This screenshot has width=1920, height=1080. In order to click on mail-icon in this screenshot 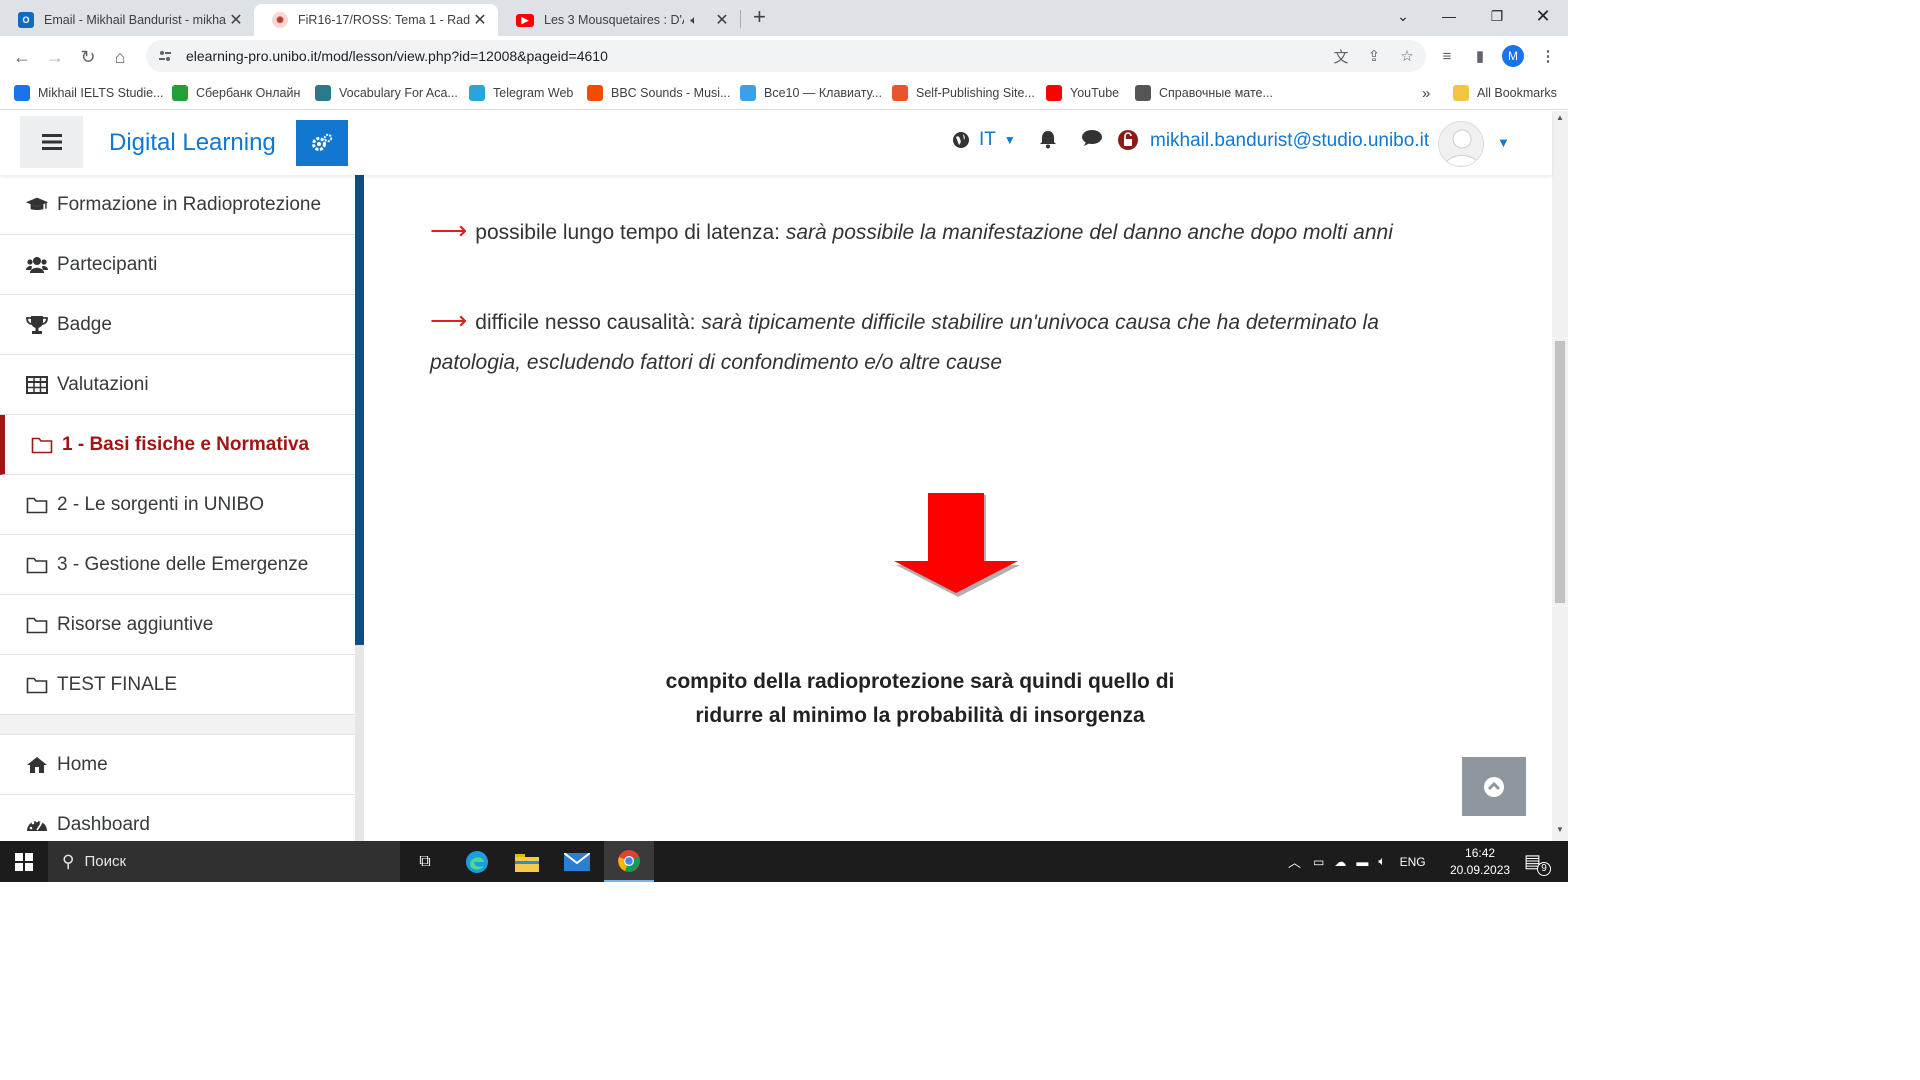, I will do `click(577, 861)`.